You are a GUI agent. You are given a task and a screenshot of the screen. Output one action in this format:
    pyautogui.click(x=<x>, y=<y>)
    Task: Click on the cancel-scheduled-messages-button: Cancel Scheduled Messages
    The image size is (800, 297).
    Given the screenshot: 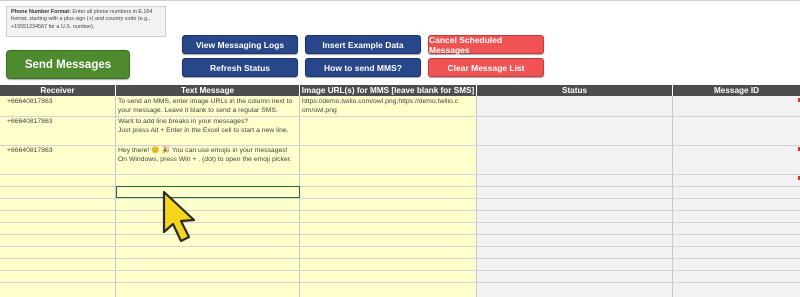 What is the action you would take?
    pyautogui.click(x=486, y=45)
    